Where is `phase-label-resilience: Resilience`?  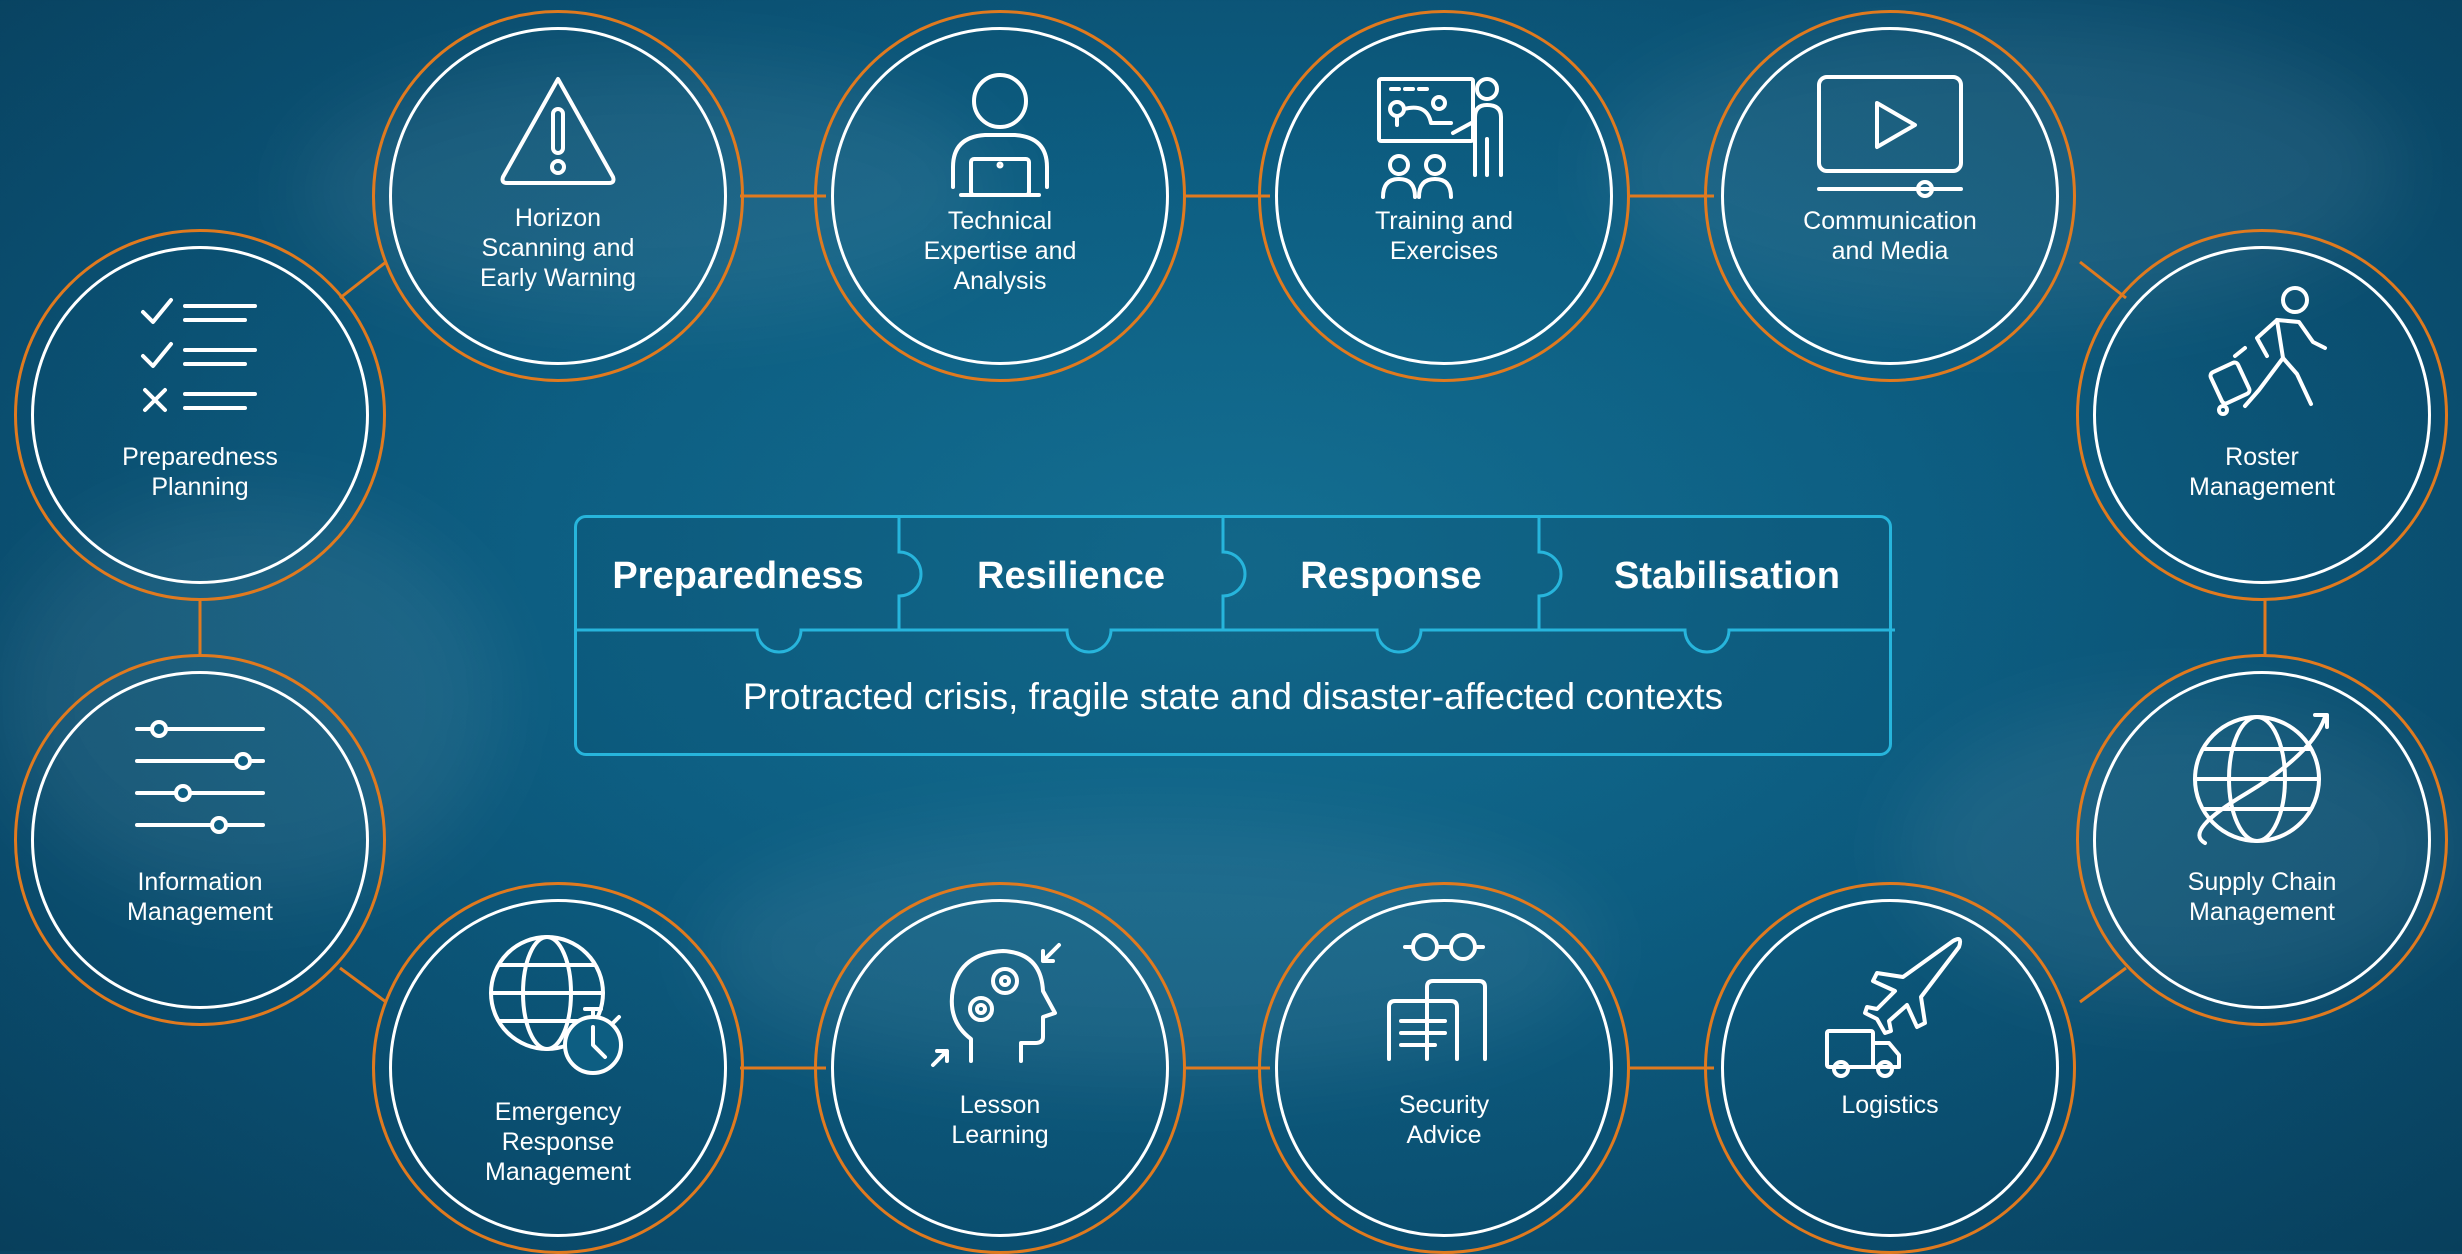
phase-label-resilience: Resilience is located at coordinates (1071, 576).